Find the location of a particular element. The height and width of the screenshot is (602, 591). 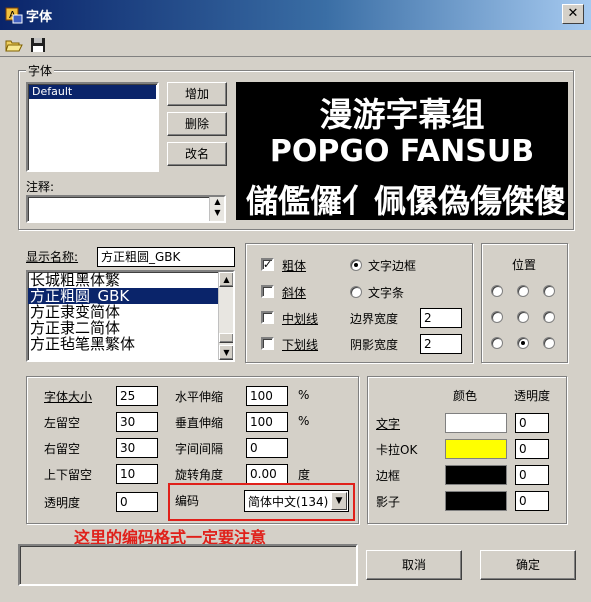

strikethrough-checkbox is located at coordinates (267, 317).